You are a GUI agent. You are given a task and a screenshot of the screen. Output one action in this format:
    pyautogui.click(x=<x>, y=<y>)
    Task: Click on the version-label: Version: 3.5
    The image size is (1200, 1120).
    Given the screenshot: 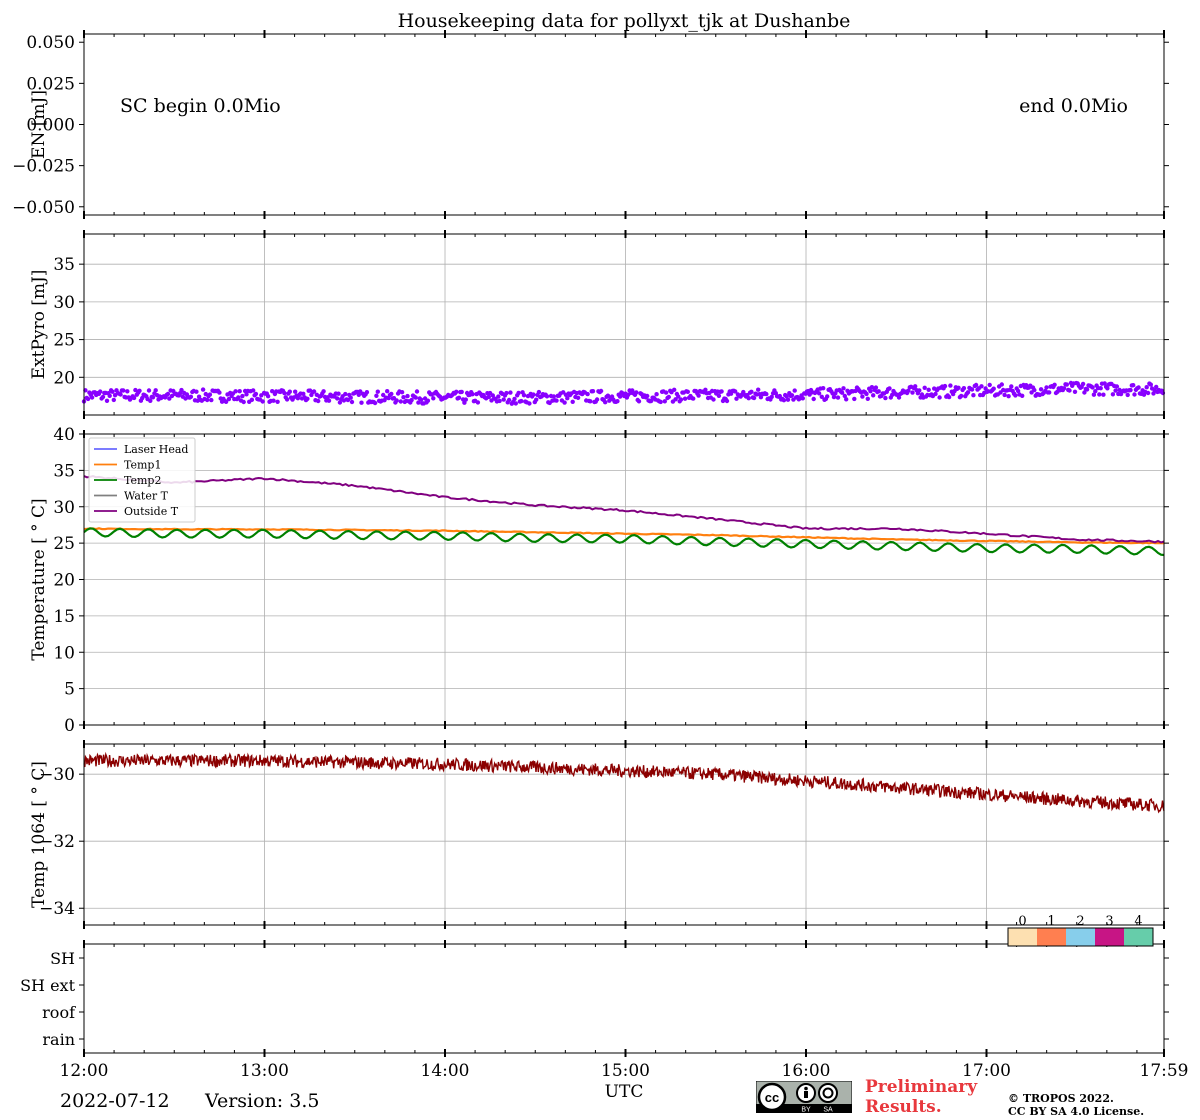 What is the action you would take?
    pyautogui.click(x=262, y=1101)
    